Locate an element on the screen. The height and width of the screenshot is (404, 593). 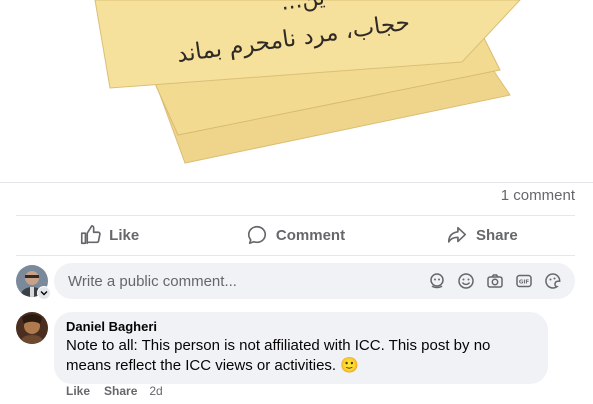
comment-meta: Like Share 2d is located at coordinates (114, 391).